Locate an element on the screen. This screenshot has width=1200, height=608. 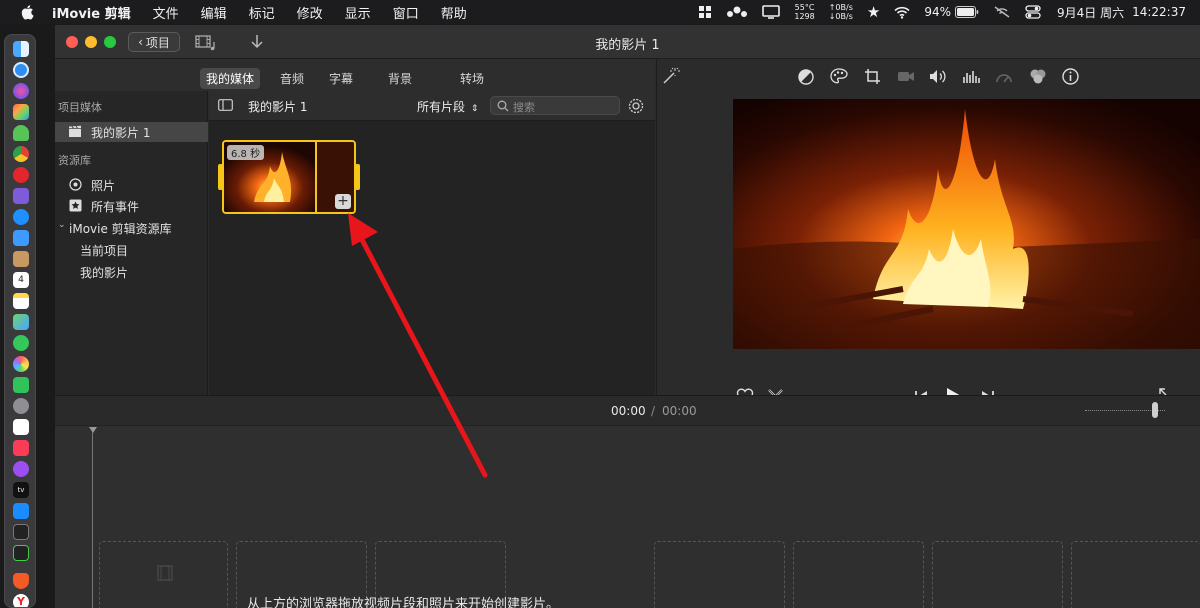
display-icon is located at coordinates (771, 12).